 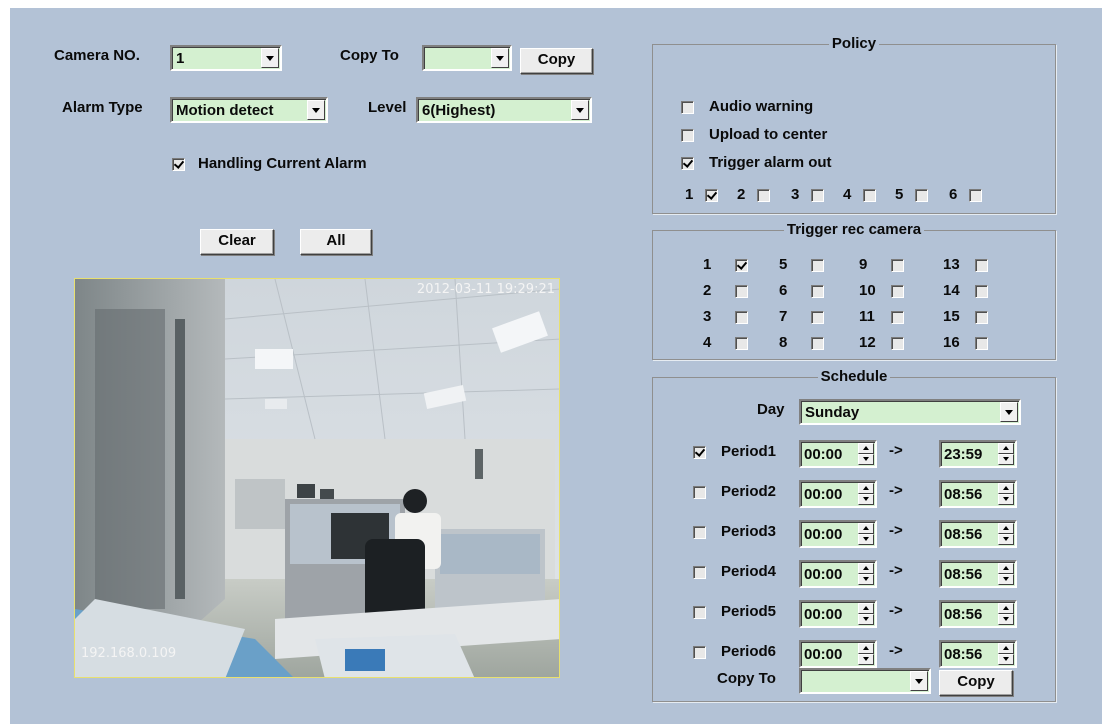 What do you see at coordinates (854, 376) in the screenshot?
I see `schedule-title: Schedule` at bounding box center [854, 376].